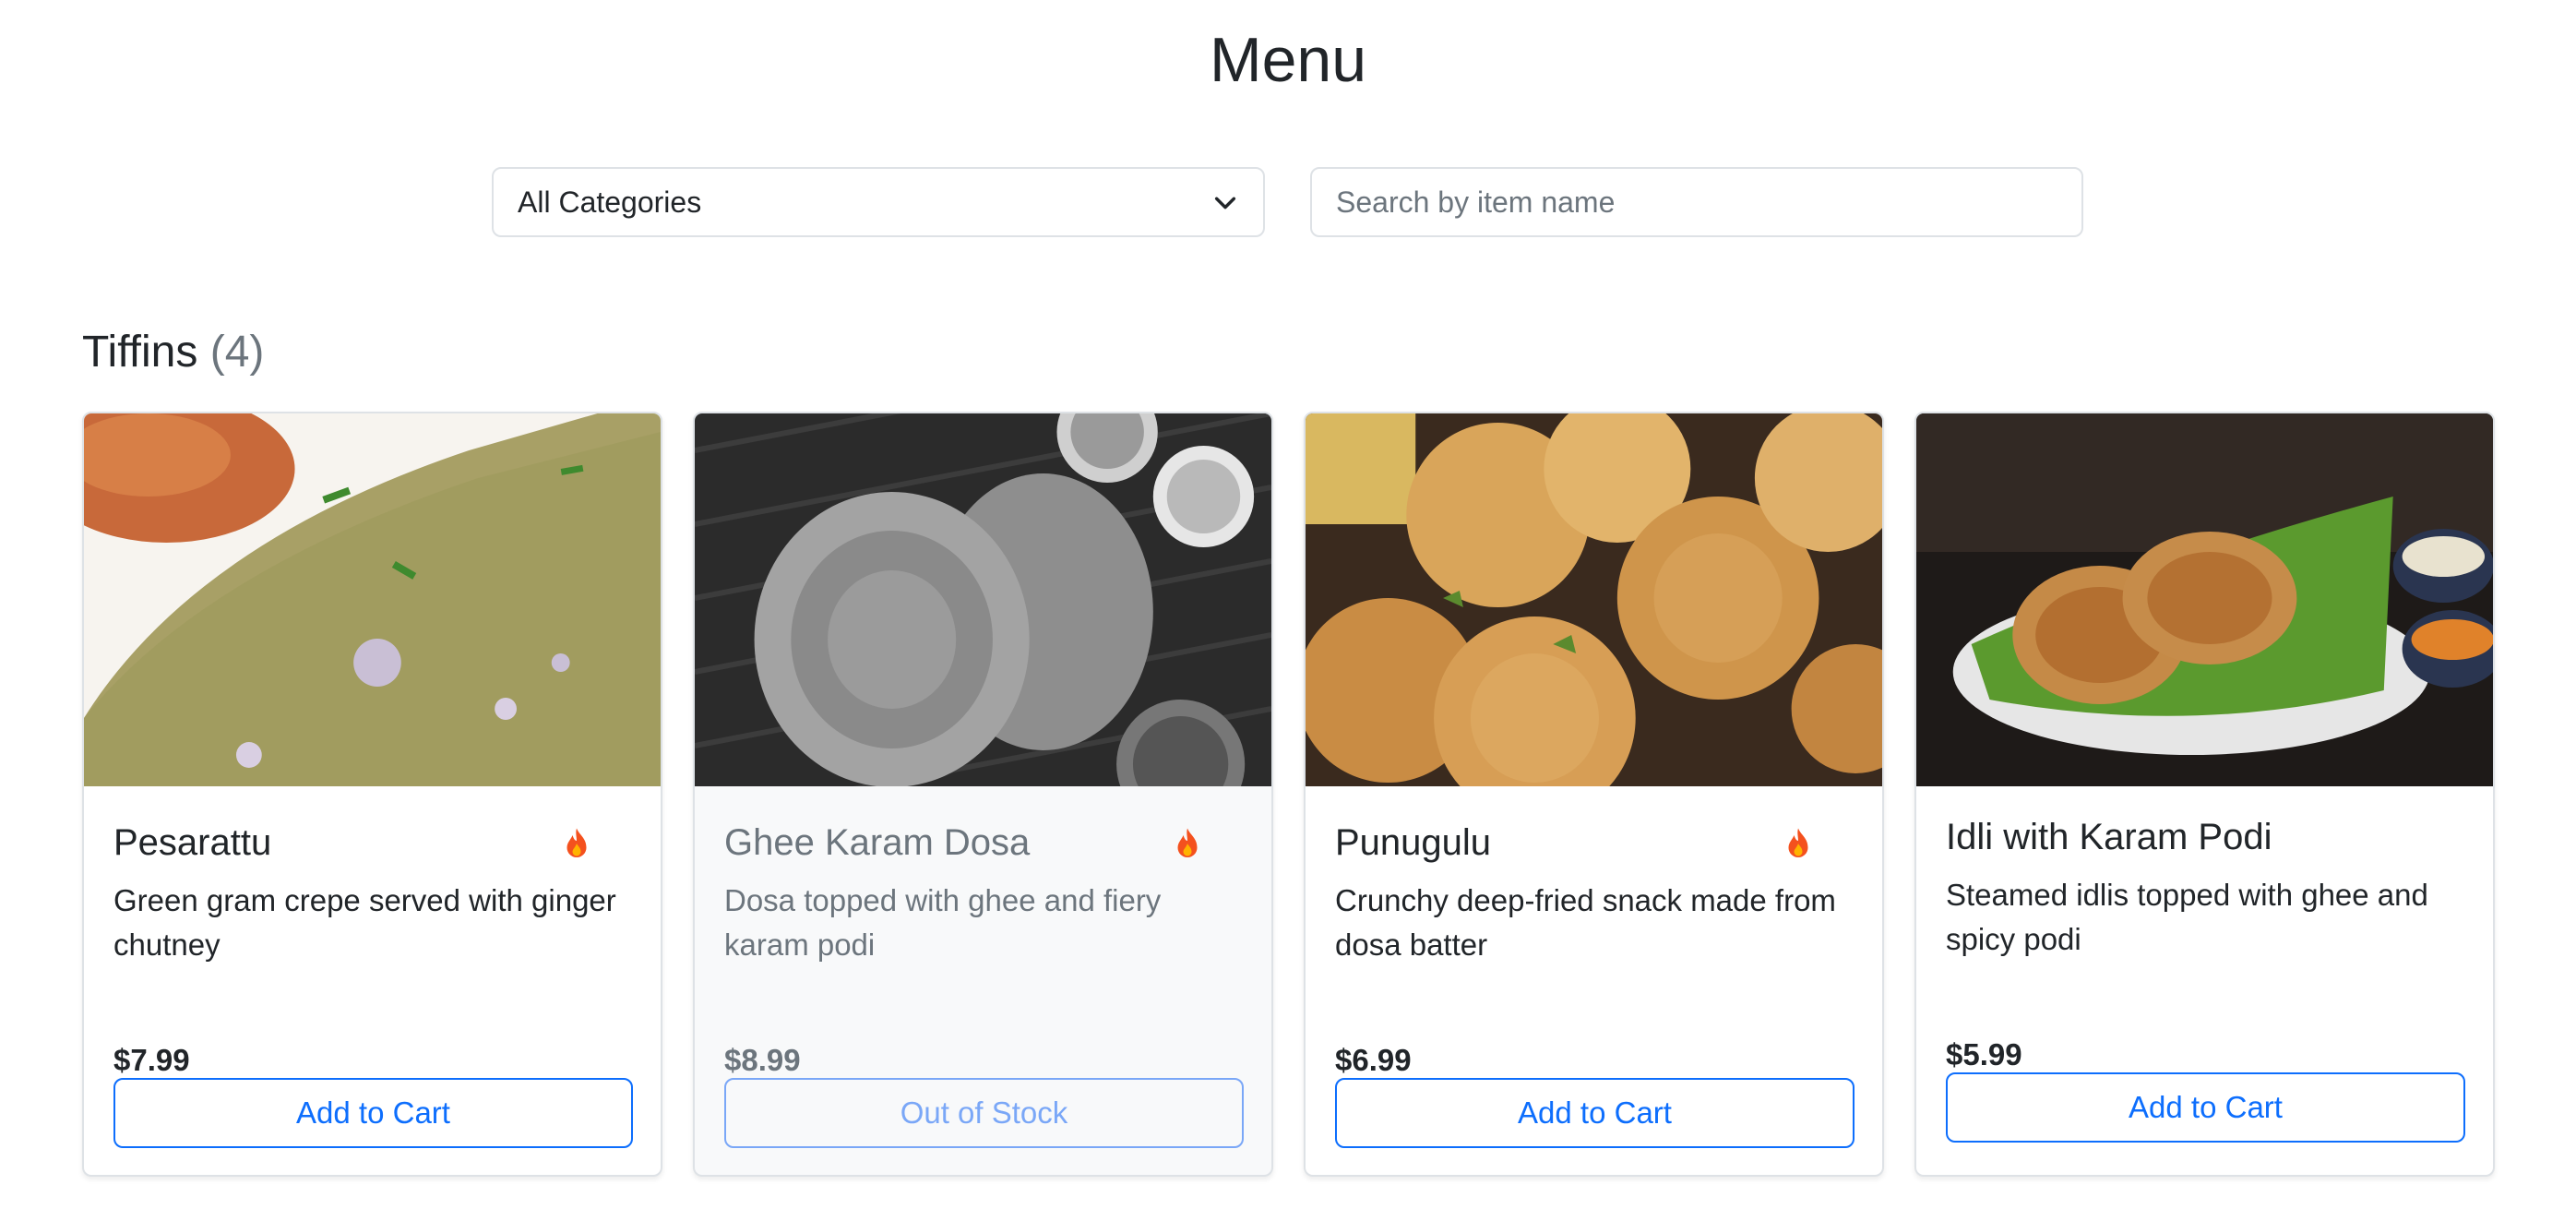 This screenshot has height=1209, width=2576. Describe the element at coordinates (1288, 60) in the screenshot. I see `page-title: Menu` at that location.